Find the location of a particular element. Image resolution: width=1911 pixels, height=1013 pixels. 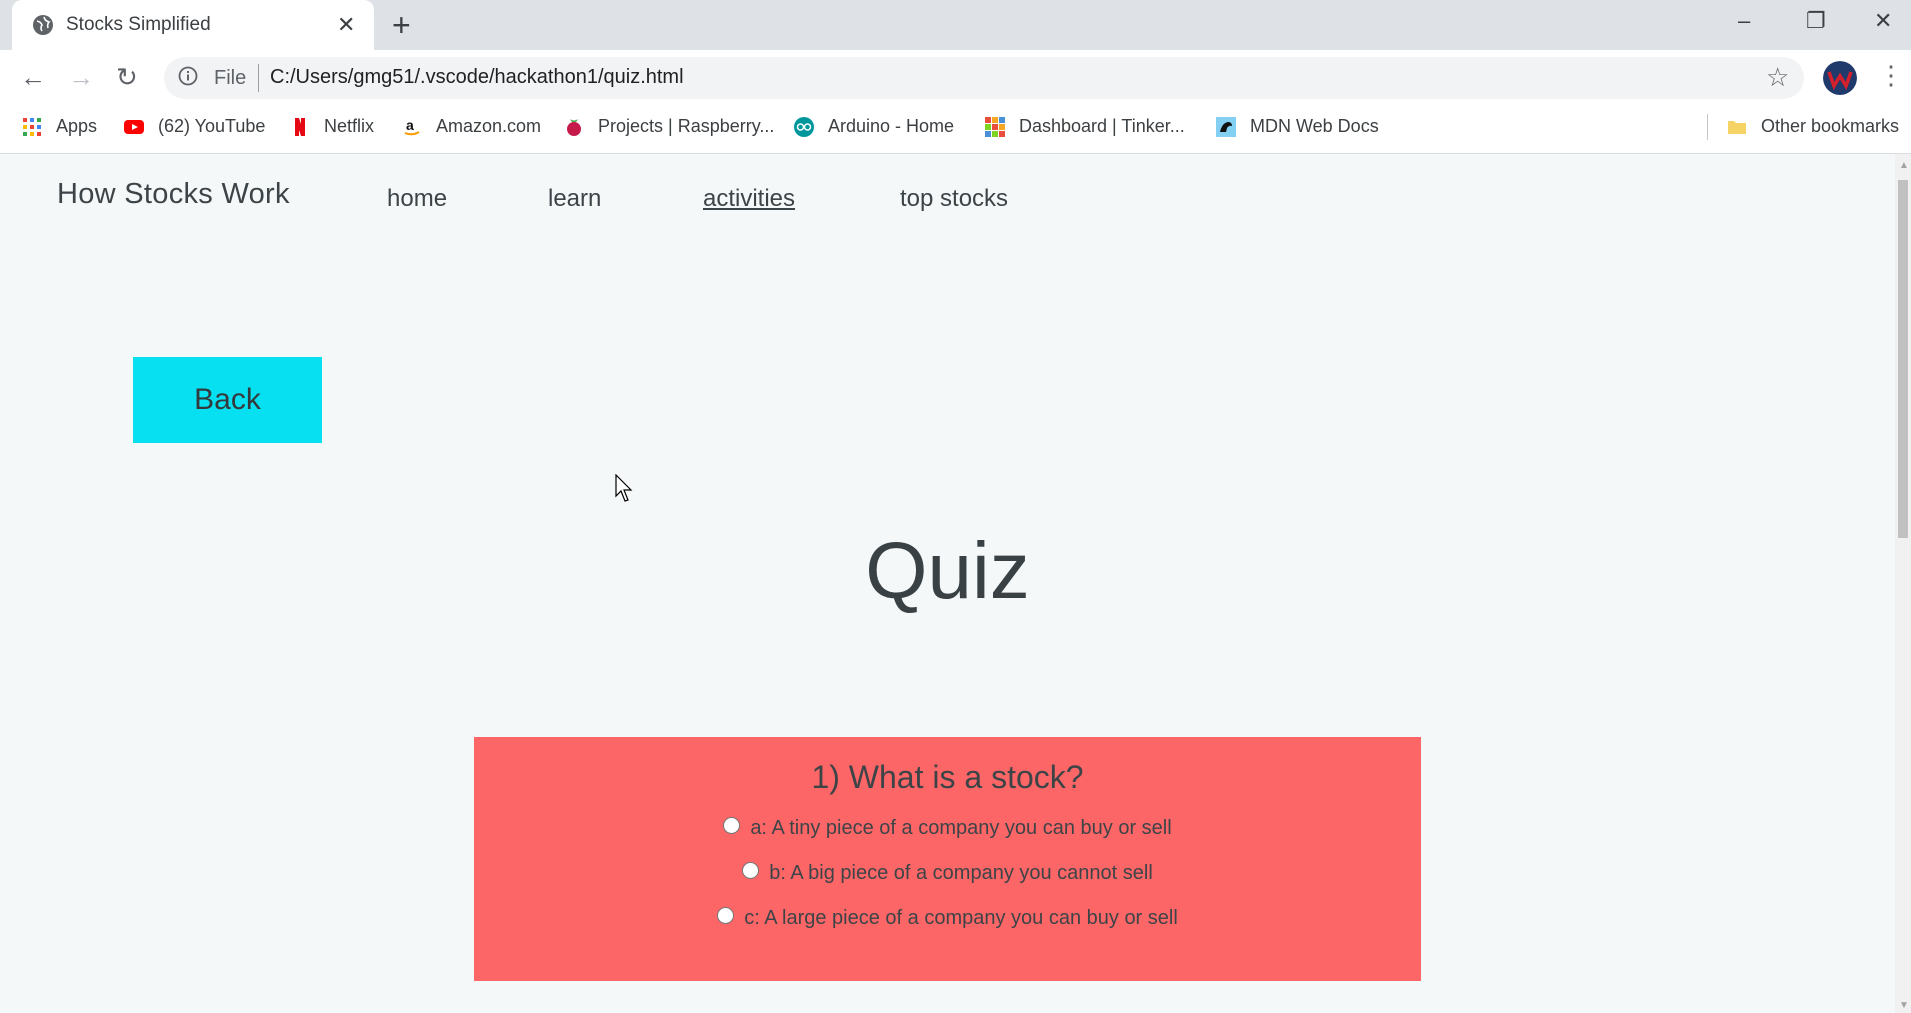

bookmark-label: Netflix is located at coordinates (349, 126).